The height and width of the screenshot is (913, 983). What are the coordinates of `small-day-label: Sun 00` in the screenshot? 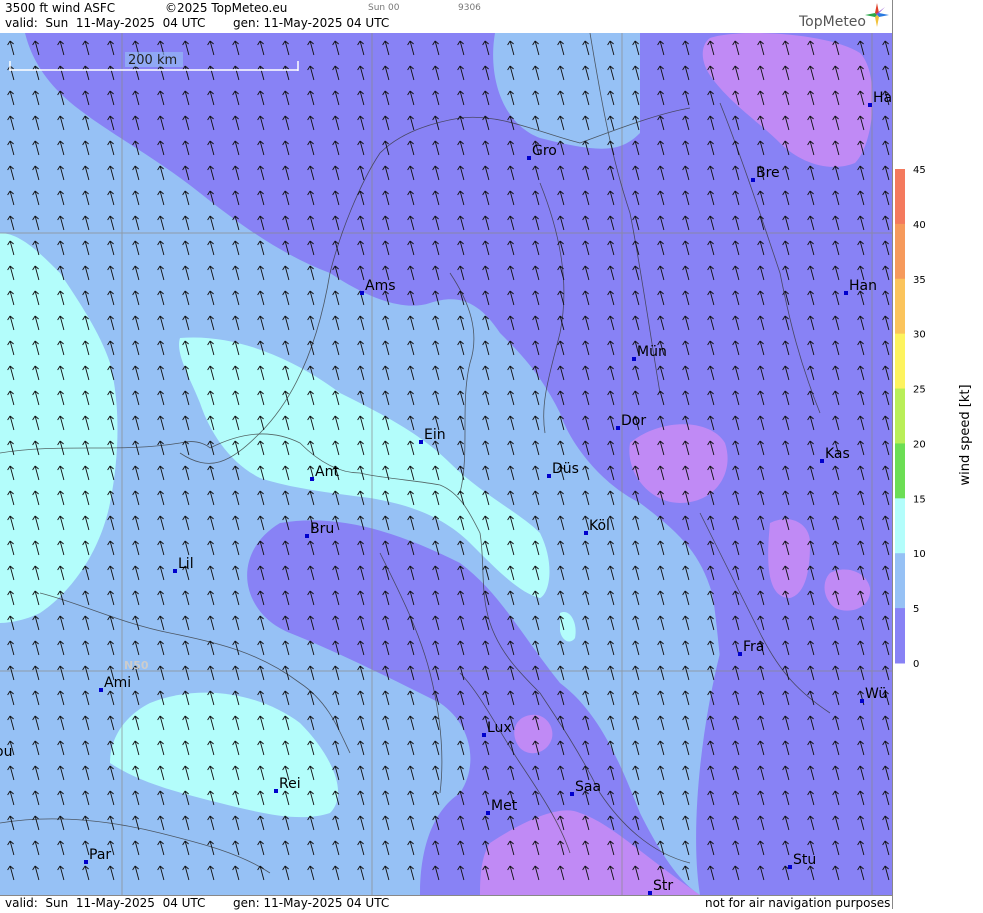 It's located at (384, 8).